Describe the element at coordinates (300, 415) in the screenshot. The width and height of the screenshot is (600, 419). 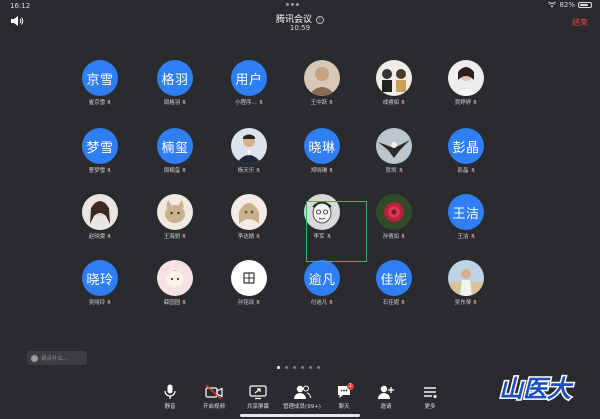
I see `home-indicator` at that location.